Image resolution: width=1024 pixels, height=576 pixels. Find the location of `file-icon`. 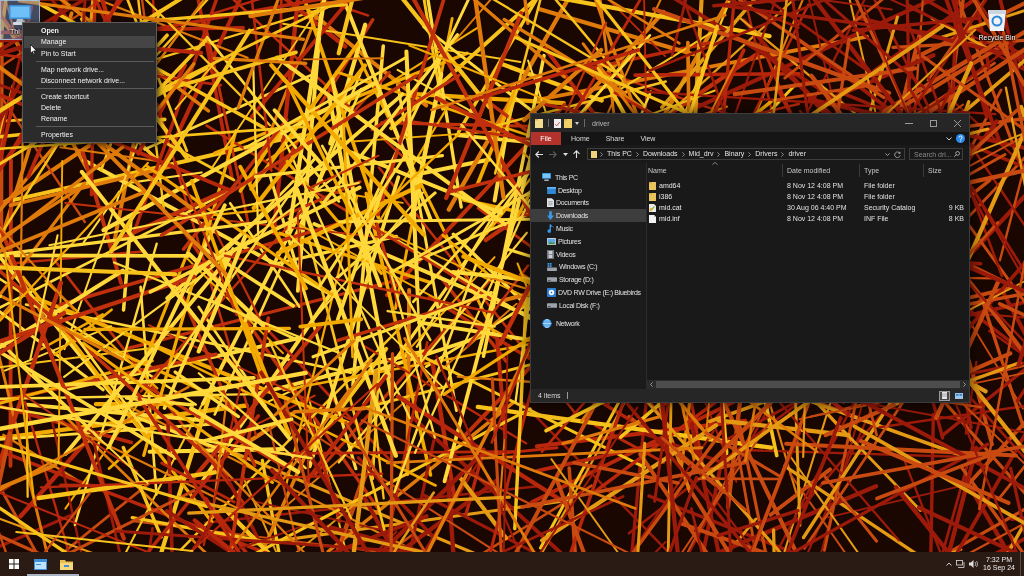

file-icon is located at coordinates (652, 218).